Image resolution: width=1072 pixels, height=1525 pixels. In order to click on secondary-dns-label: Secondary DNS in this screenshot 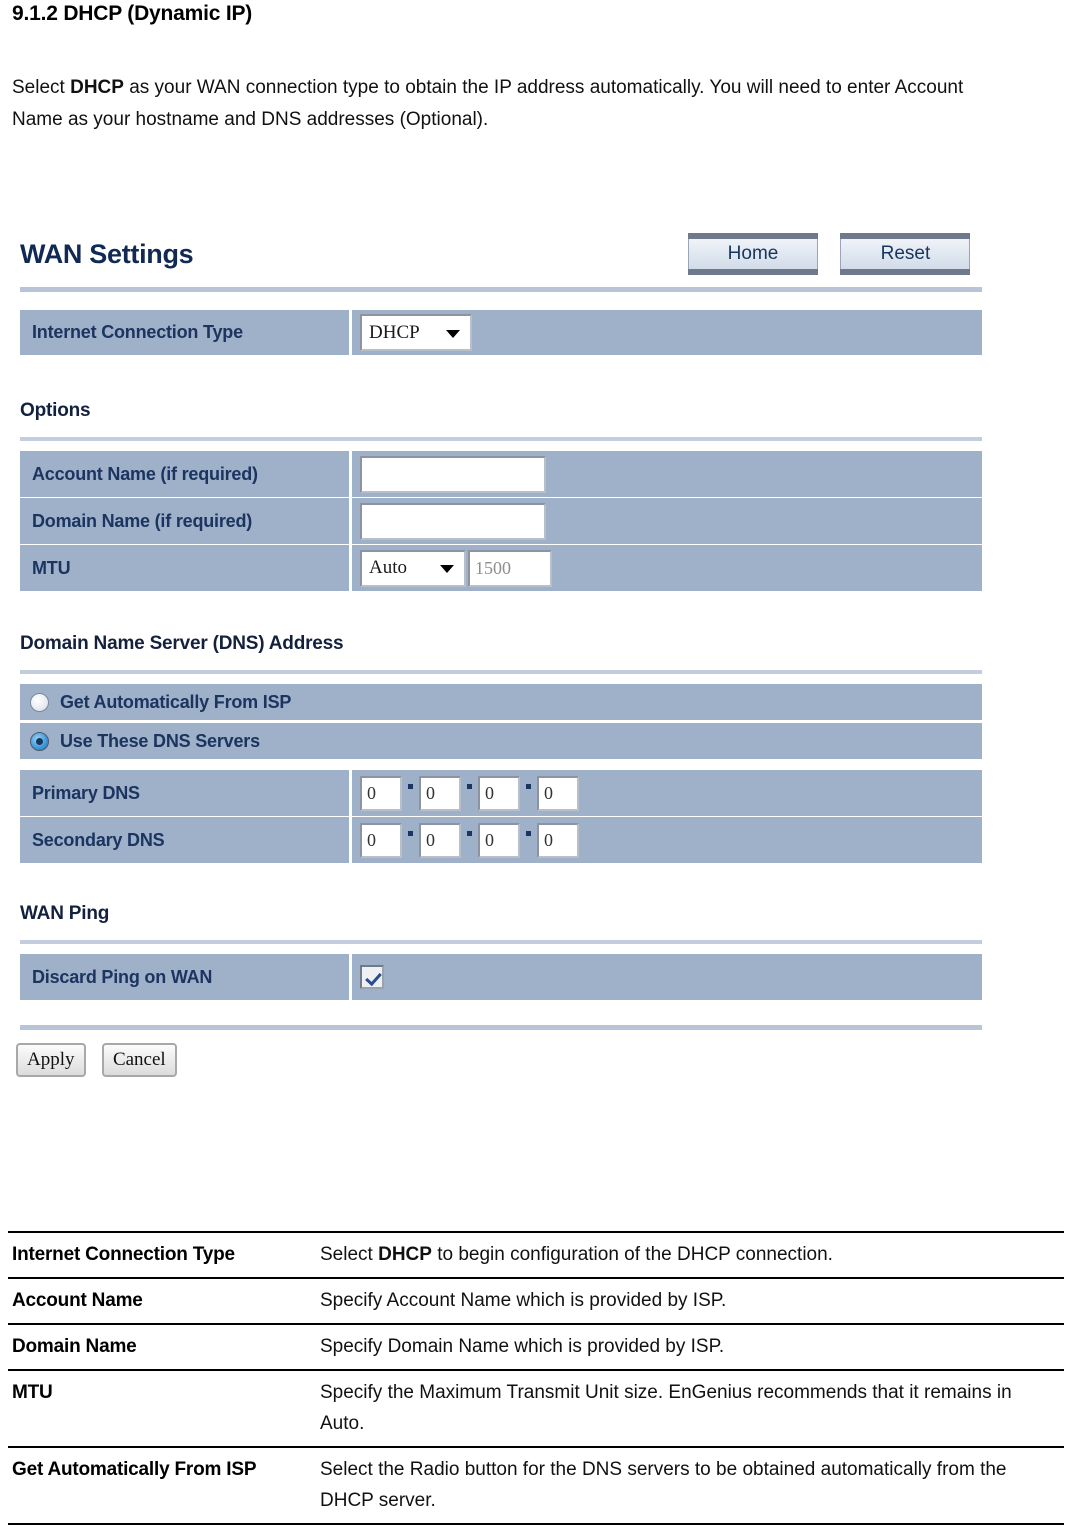, I will do `click(186, 840)`.